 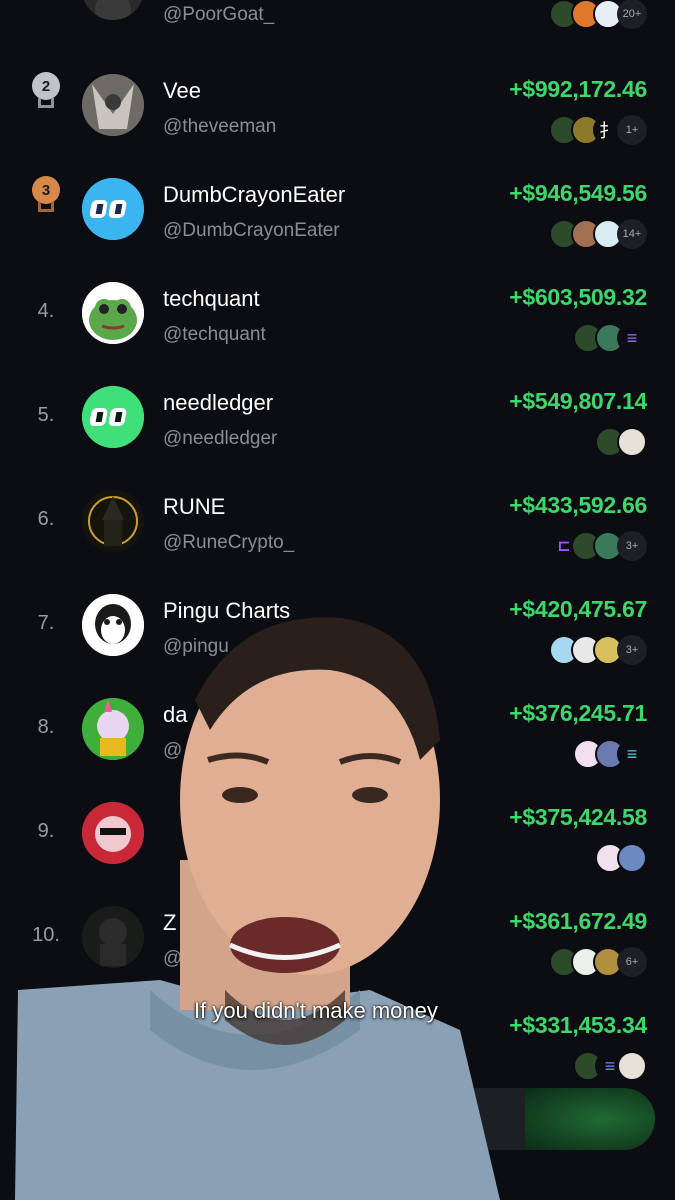 I want to click on trader-handle: @pingu, so click(x=196, y=646).